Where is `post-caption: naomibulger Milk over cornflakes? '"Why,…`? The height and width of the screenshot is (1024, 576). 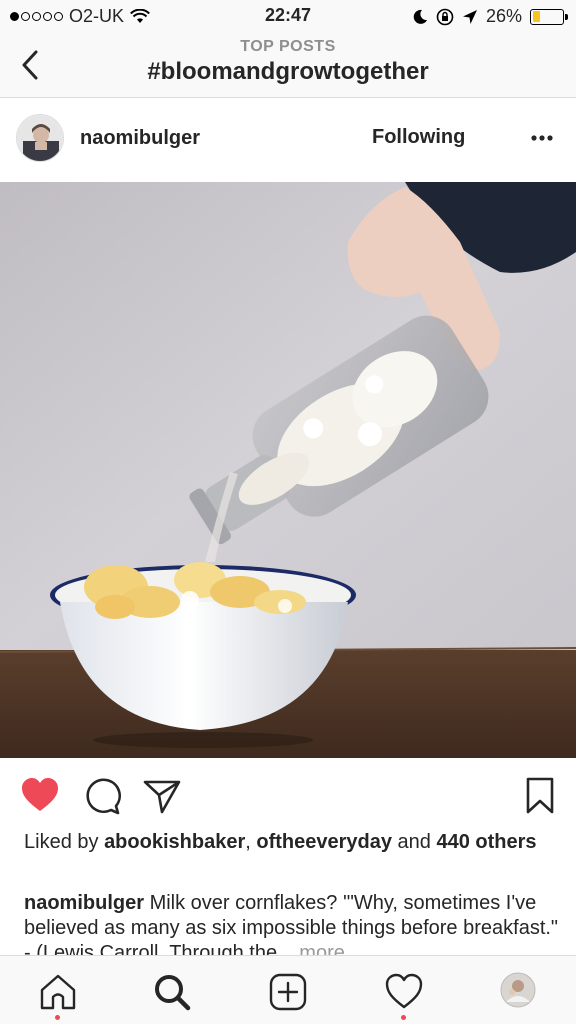 post-caption: naomibulger Milk over cornflakes? '"Why,… is located at coordinates (292, 923).